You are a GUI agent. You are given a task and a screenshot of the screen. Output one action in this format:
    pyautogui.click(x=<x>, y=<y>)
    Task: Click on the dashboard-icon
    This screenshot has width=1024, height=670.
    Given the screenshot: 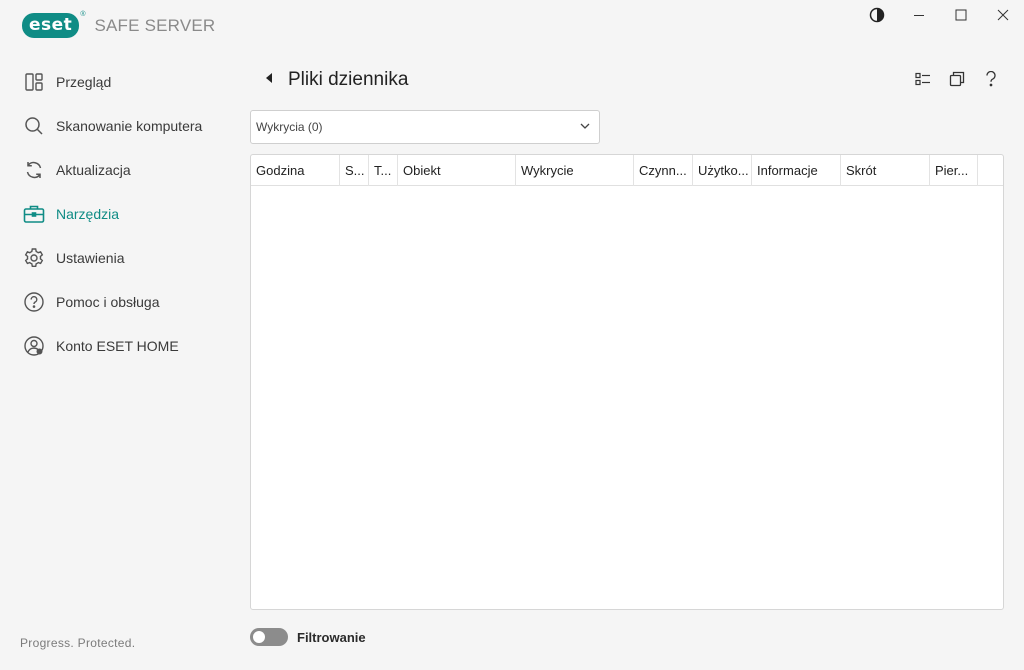 What is the action you would take?
    pyautogui.click(x=34, y=82)
    